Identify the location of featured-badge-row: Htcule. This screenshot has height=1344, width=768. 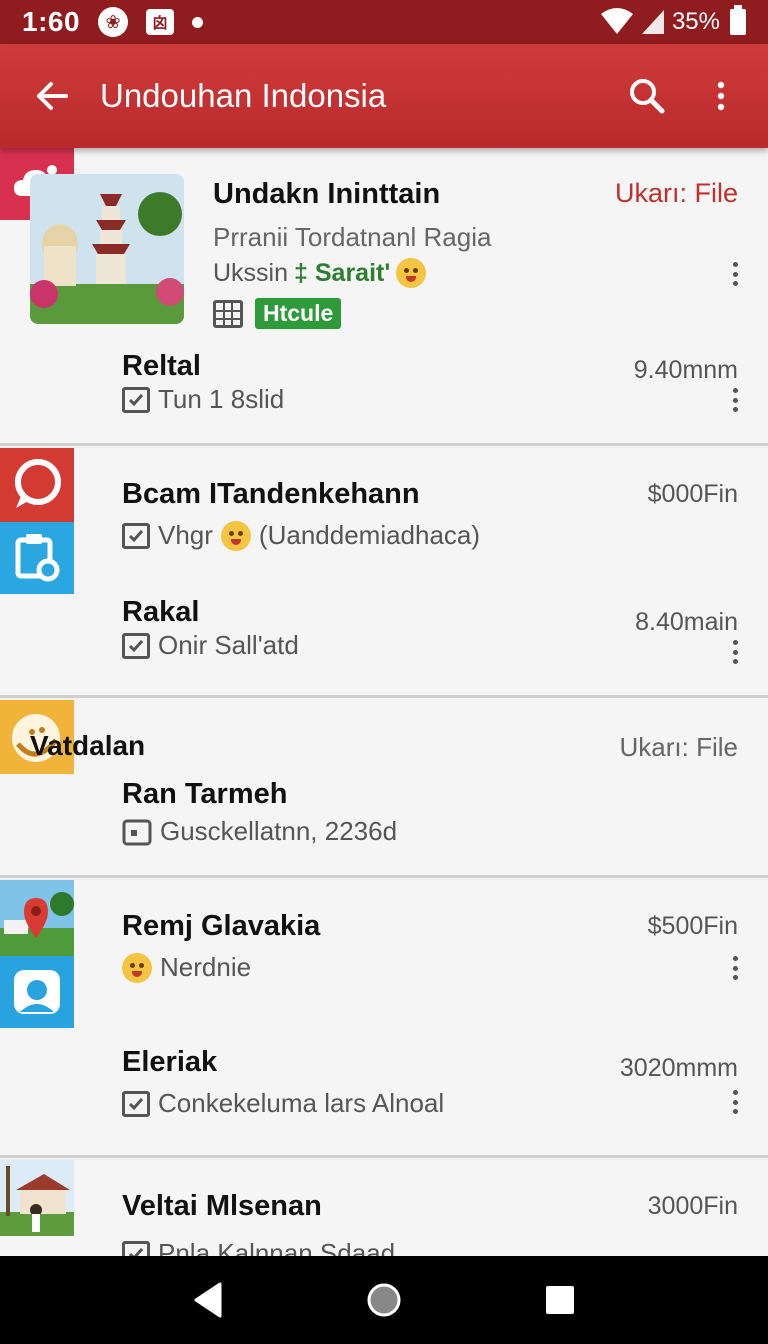
(277, 313).